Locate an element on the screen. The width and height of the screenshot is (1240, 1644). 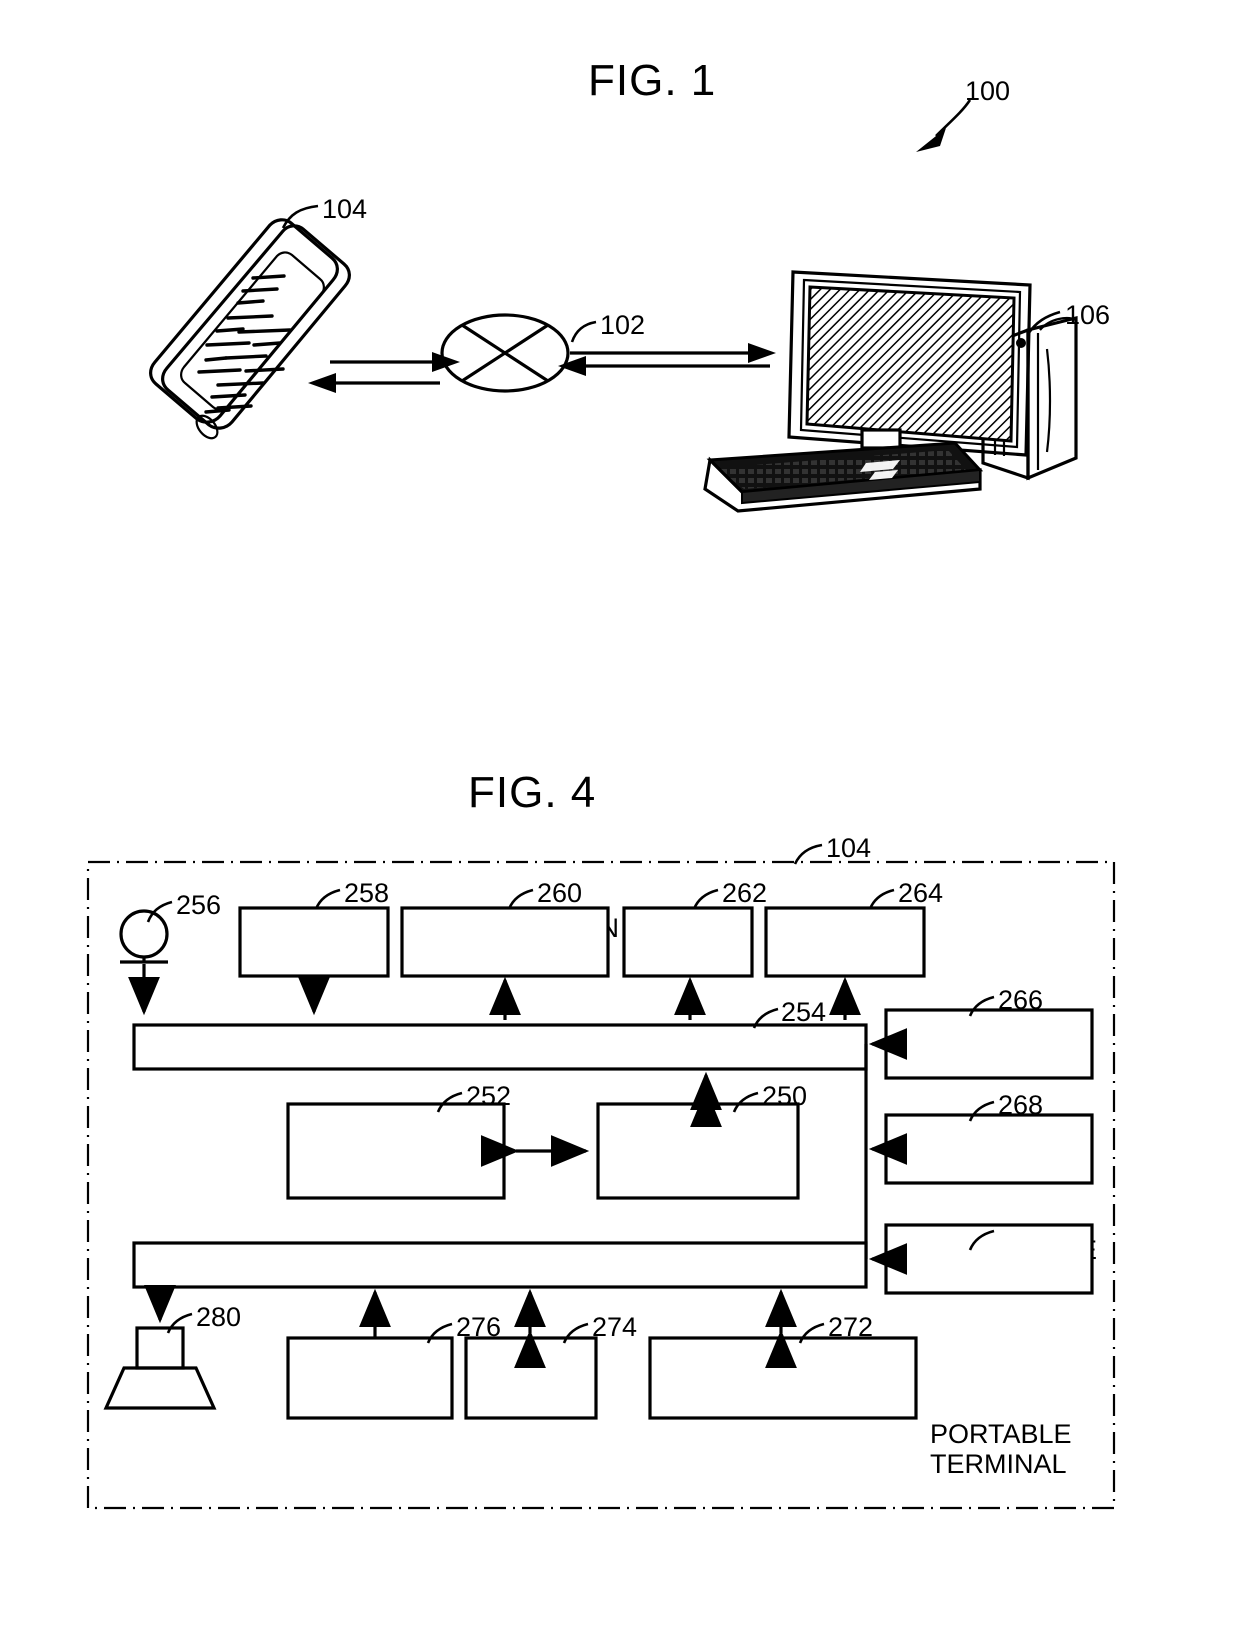
ref-250: 250 is located at coordinates (785, 1096).